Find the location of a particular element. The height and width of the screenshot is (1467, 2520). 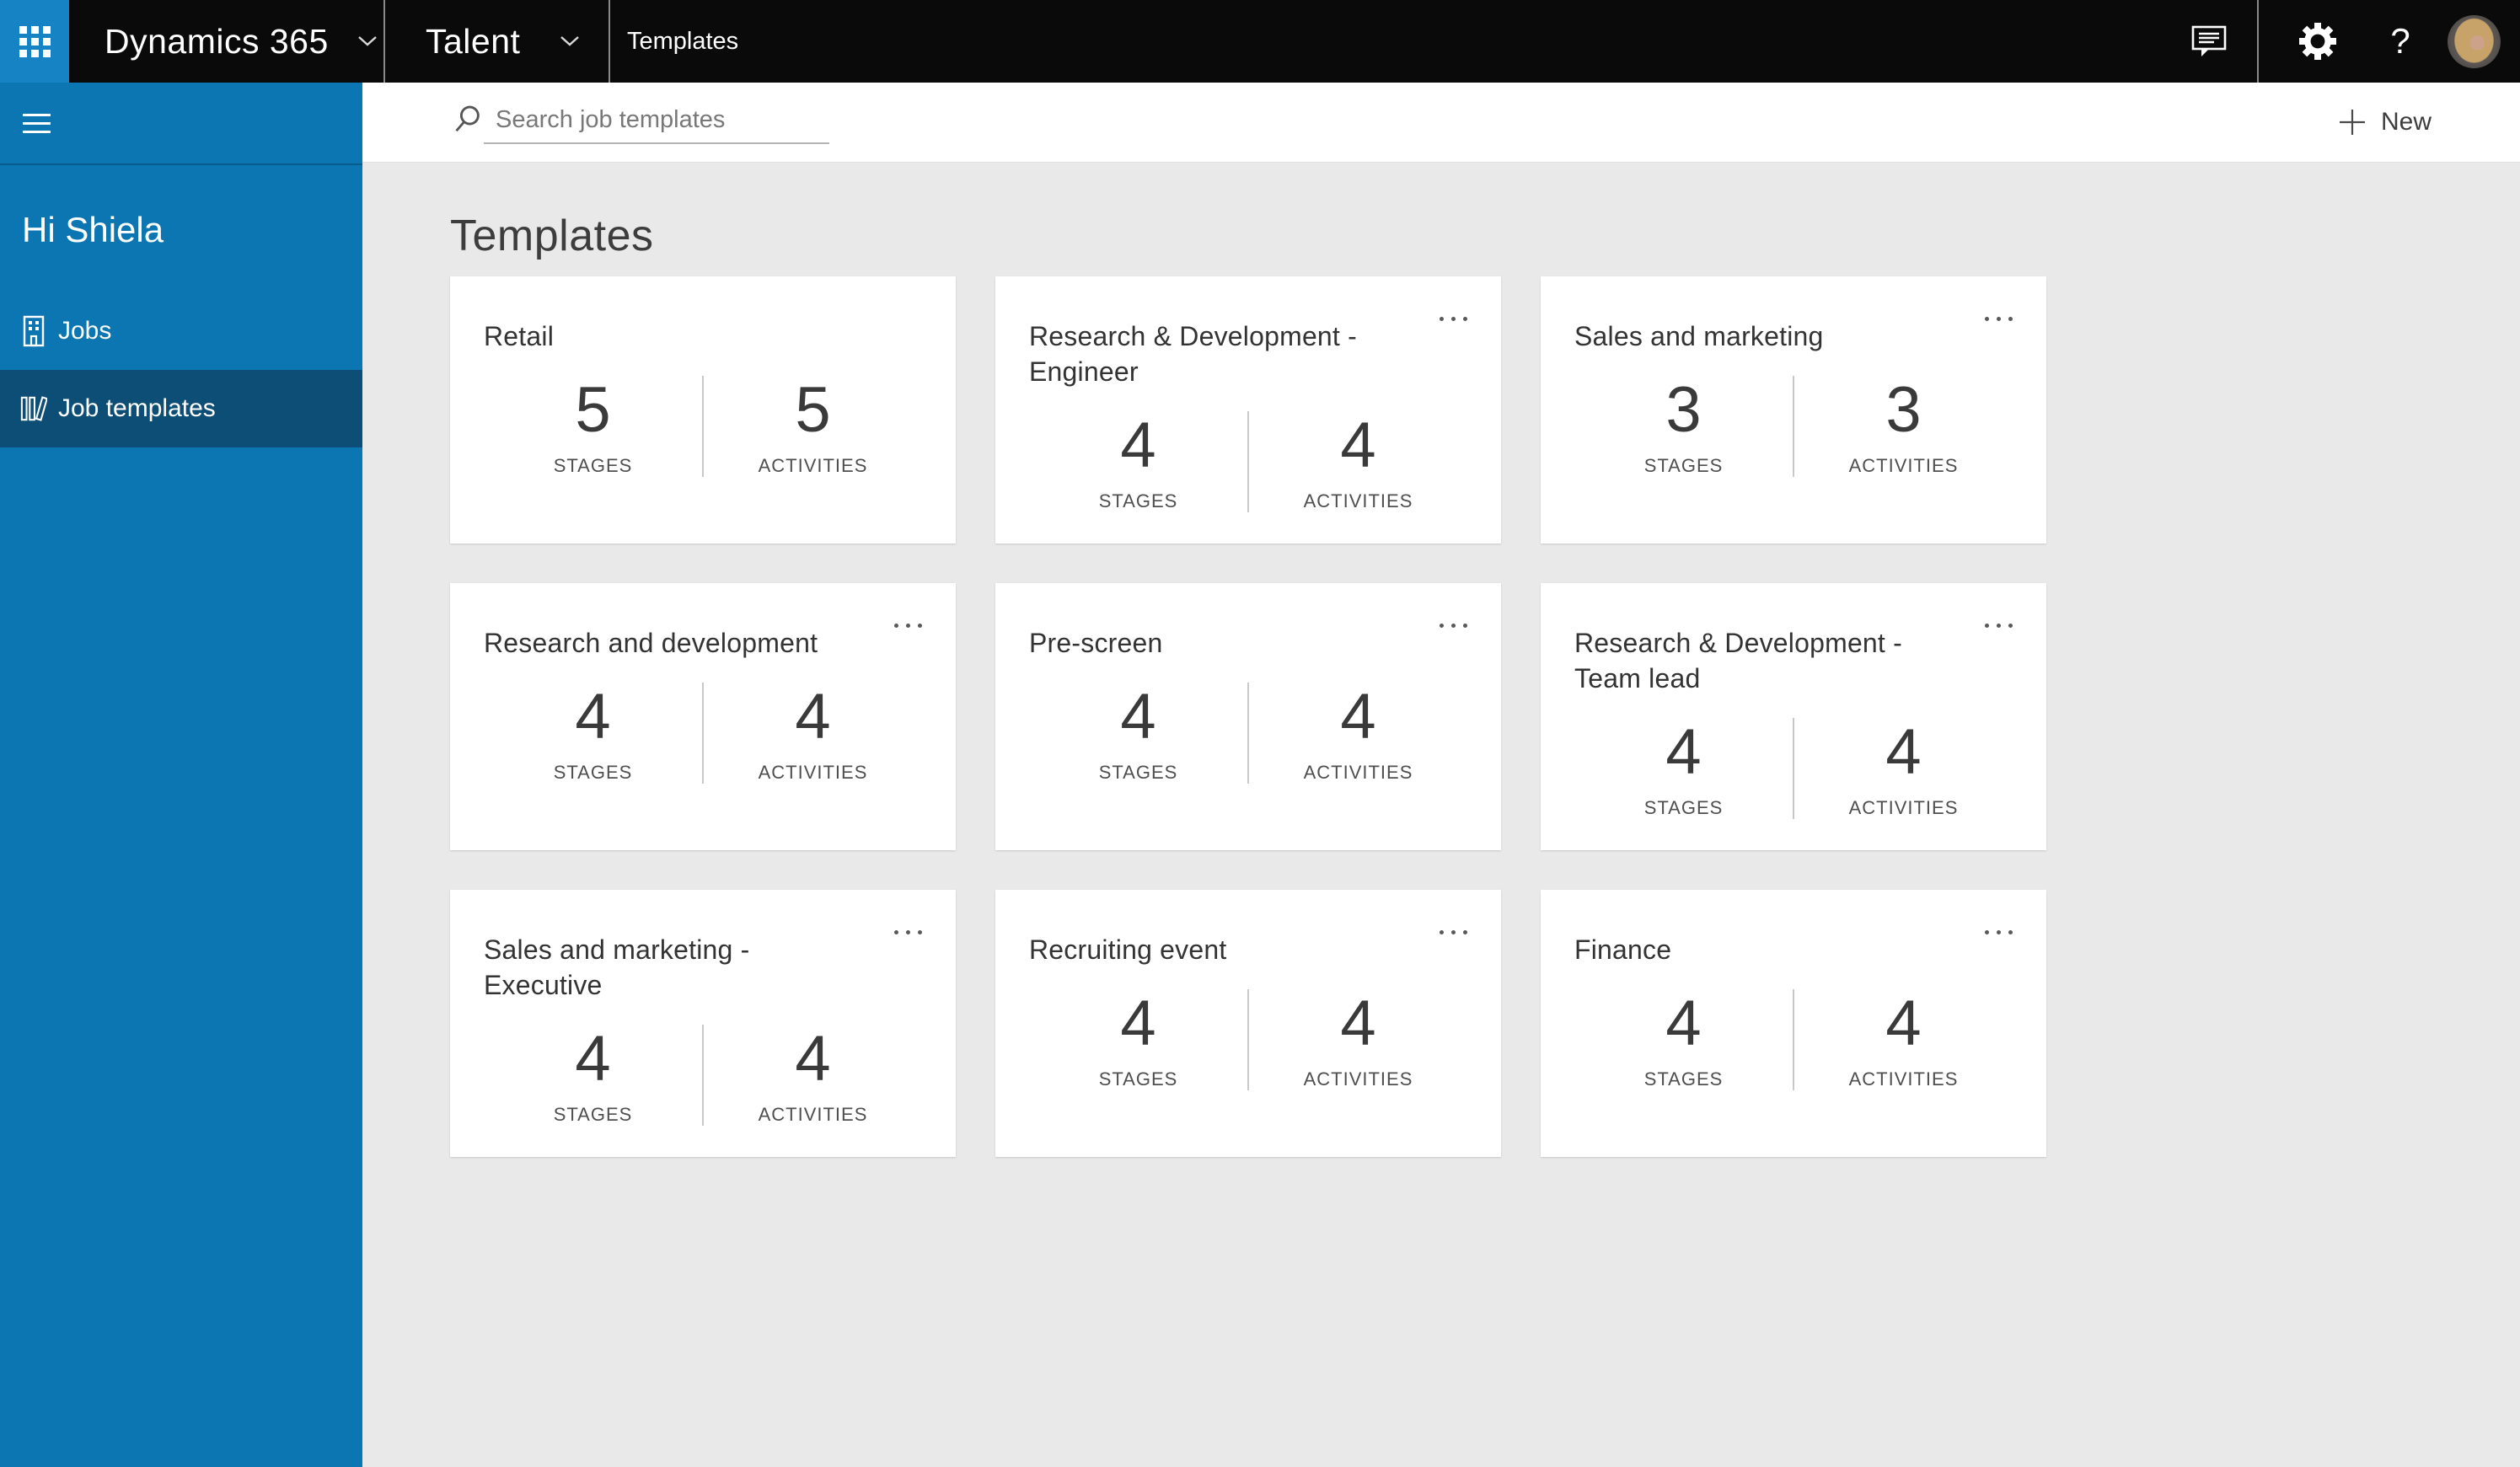

books-icon is located at coordinates (33, 409).